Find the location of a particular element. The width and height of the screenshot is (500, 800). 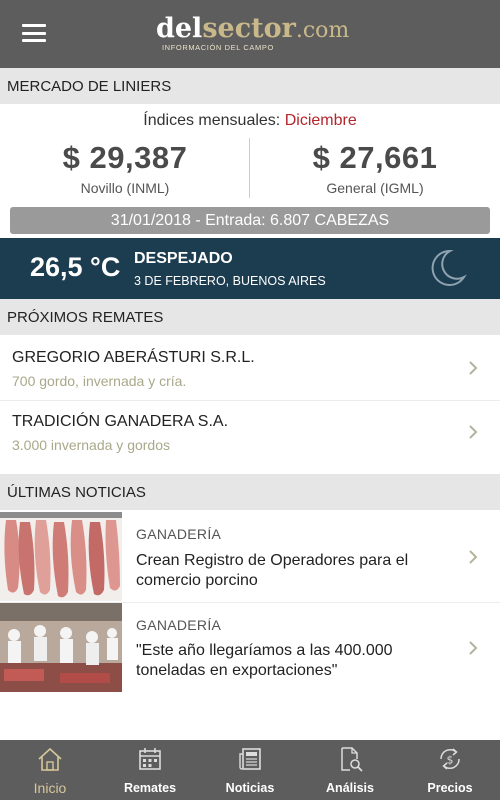

remate-subtitle: 700 gordo, invernada y cría. is located at coordinates (99, 381).